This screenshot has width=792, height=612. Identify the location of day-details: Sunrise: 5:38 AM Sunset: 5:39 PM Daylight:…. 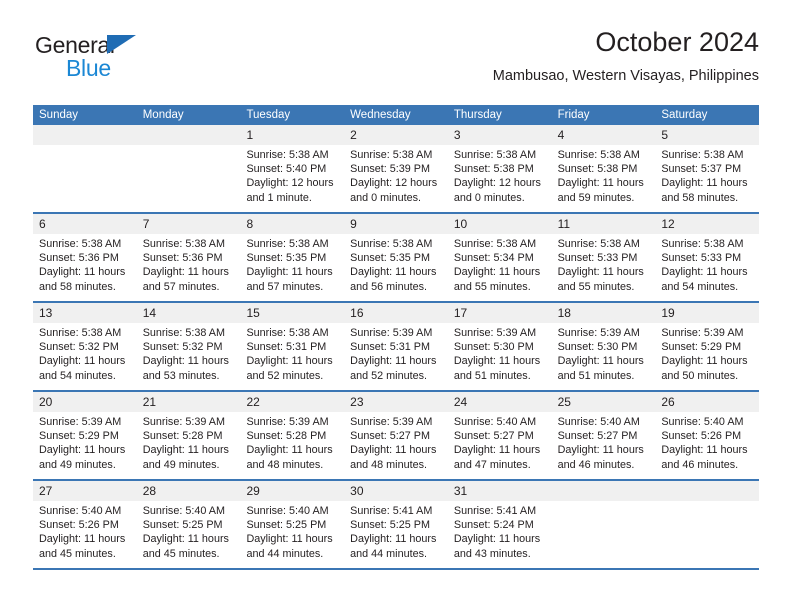
(396, 175).